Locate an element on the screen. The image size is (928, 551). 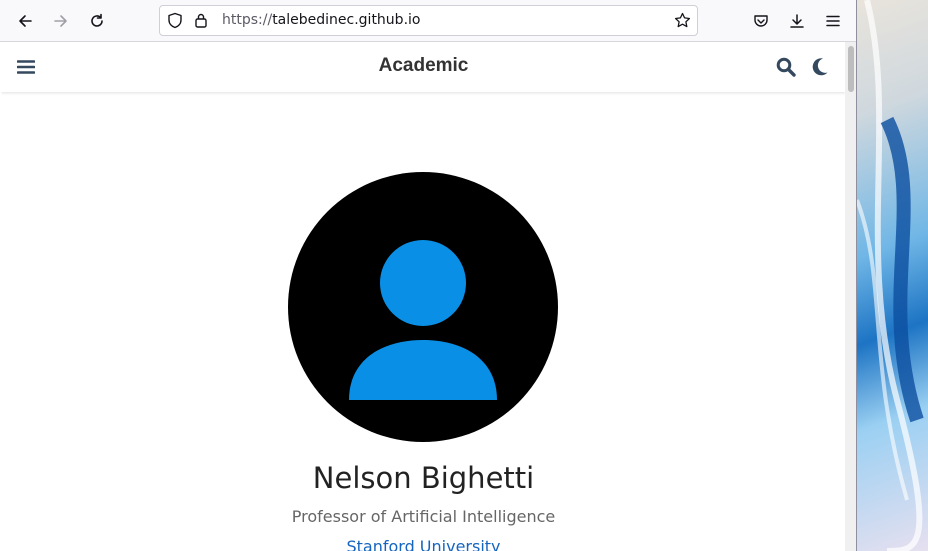
url-bar: https://talebedinec.github.io is located at coordinates (428, 20).